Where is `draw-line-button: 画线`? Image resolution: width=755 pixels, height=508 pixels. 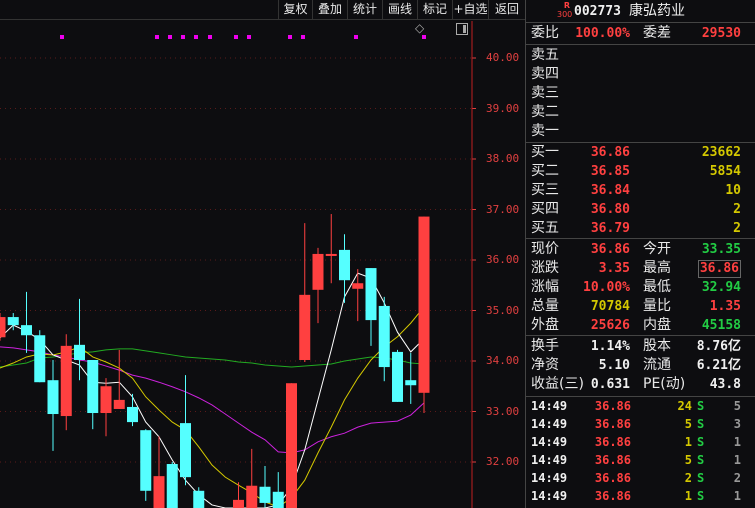 draw-line-button: 画线 is located at coordinates (399, 10).